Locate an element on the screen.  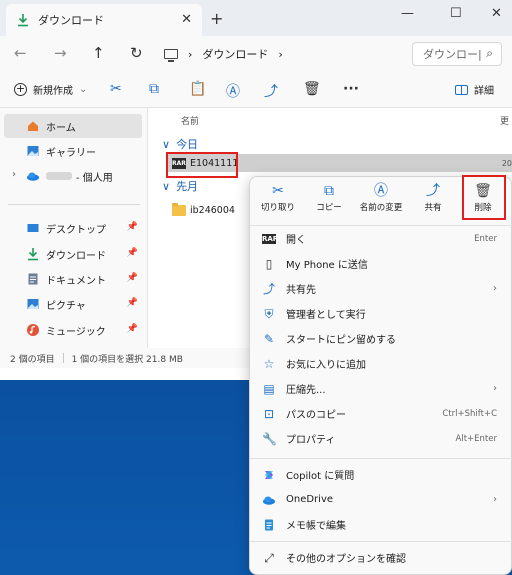
up-icon: ↑ is located at coordinates (98, 53).